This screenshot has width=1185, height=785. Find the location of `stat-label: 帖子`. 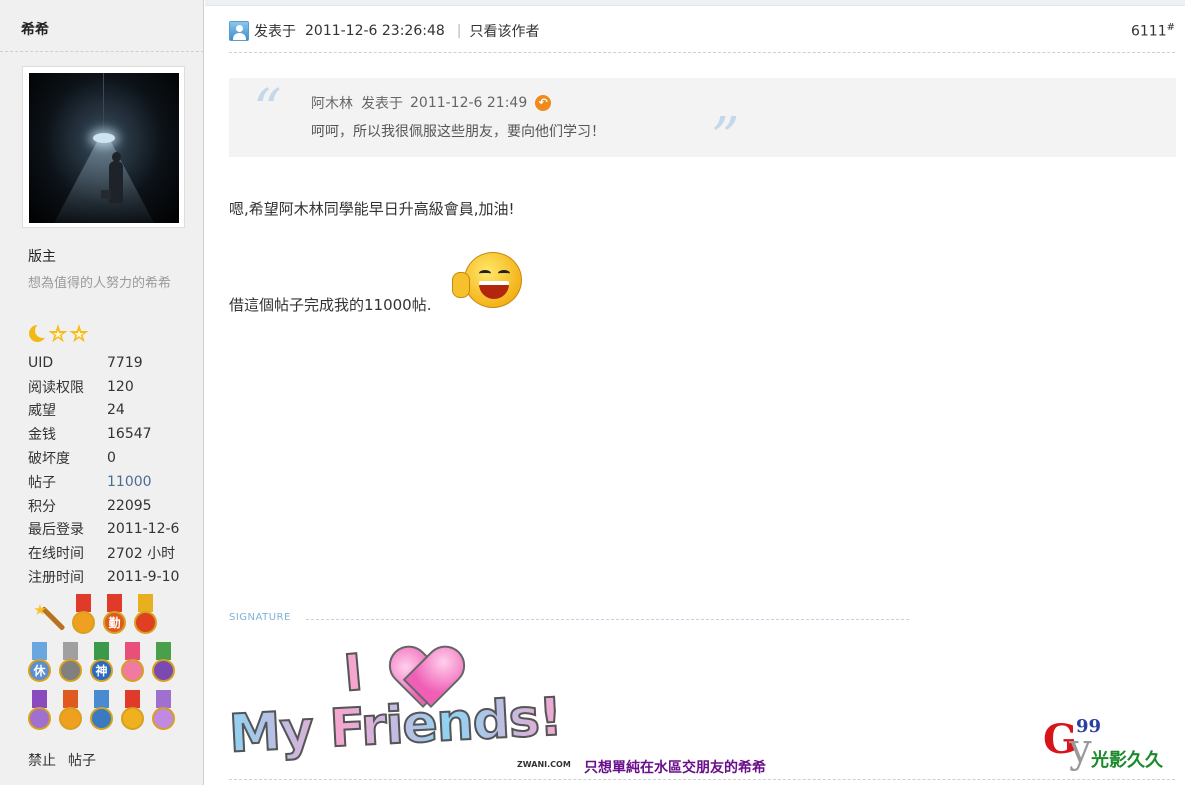

stat-label: 帖子 is located at coordinates (42, 482).